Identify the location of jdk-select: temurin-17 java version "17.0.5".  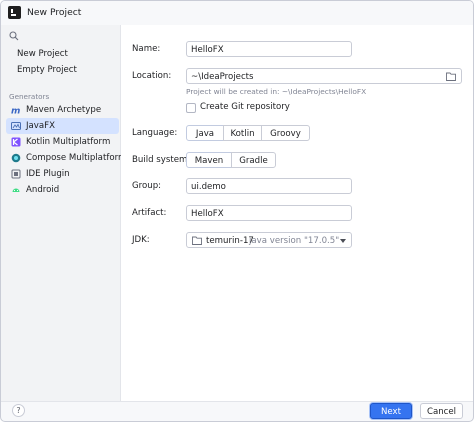
(269, 240).